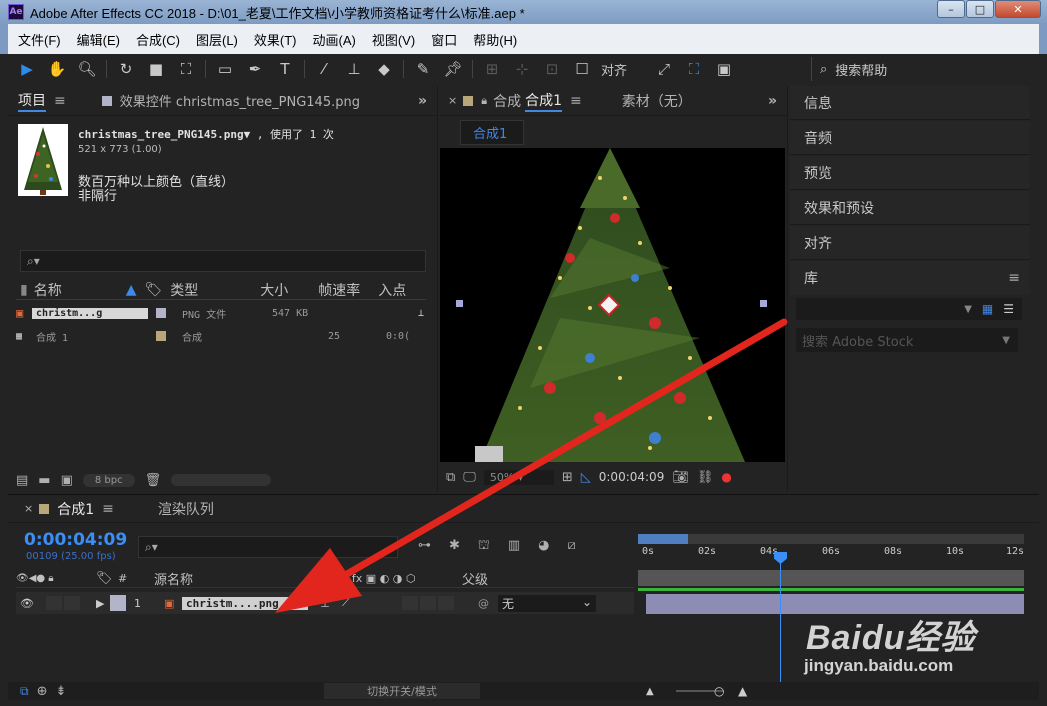 This screenshot has width=1047, height=706. What do you see at coordinates (650, 691) in the screenshot?
I see `zoom-out-icon: ▲` at bounding box center [650, 691].